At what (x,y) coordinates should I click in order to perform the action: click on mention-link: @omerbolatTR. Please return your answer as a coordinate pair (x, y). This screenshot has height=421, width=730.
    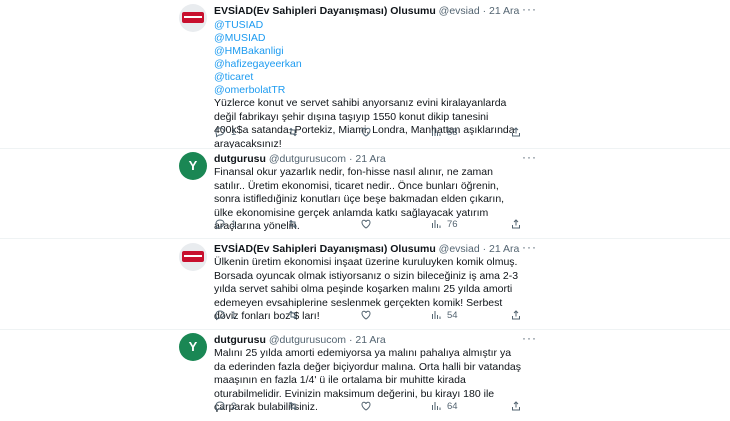
    Looking at the image, I should click on (249, 90).